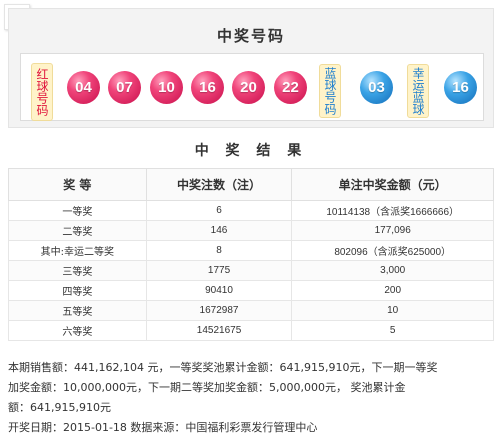 Image resolution: width=500 pixels, height=447 pixels. I want to click on table-row: 四等奖 90410 200, so click(251, 290).